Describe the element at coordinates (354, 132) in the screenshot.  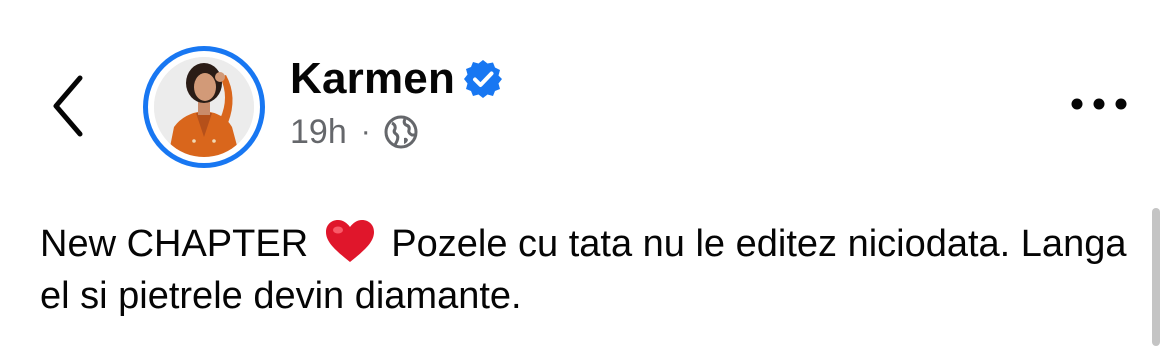
I see `post-meta: 19h ·` at that location.